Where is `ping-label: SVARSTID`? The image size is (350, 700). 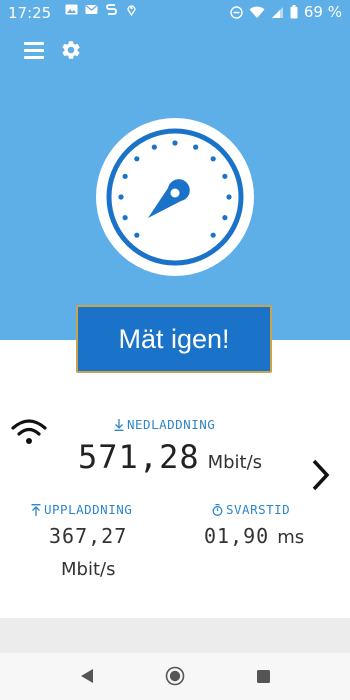 ping-label: SVARSTID is located at coordinates (251, 509).